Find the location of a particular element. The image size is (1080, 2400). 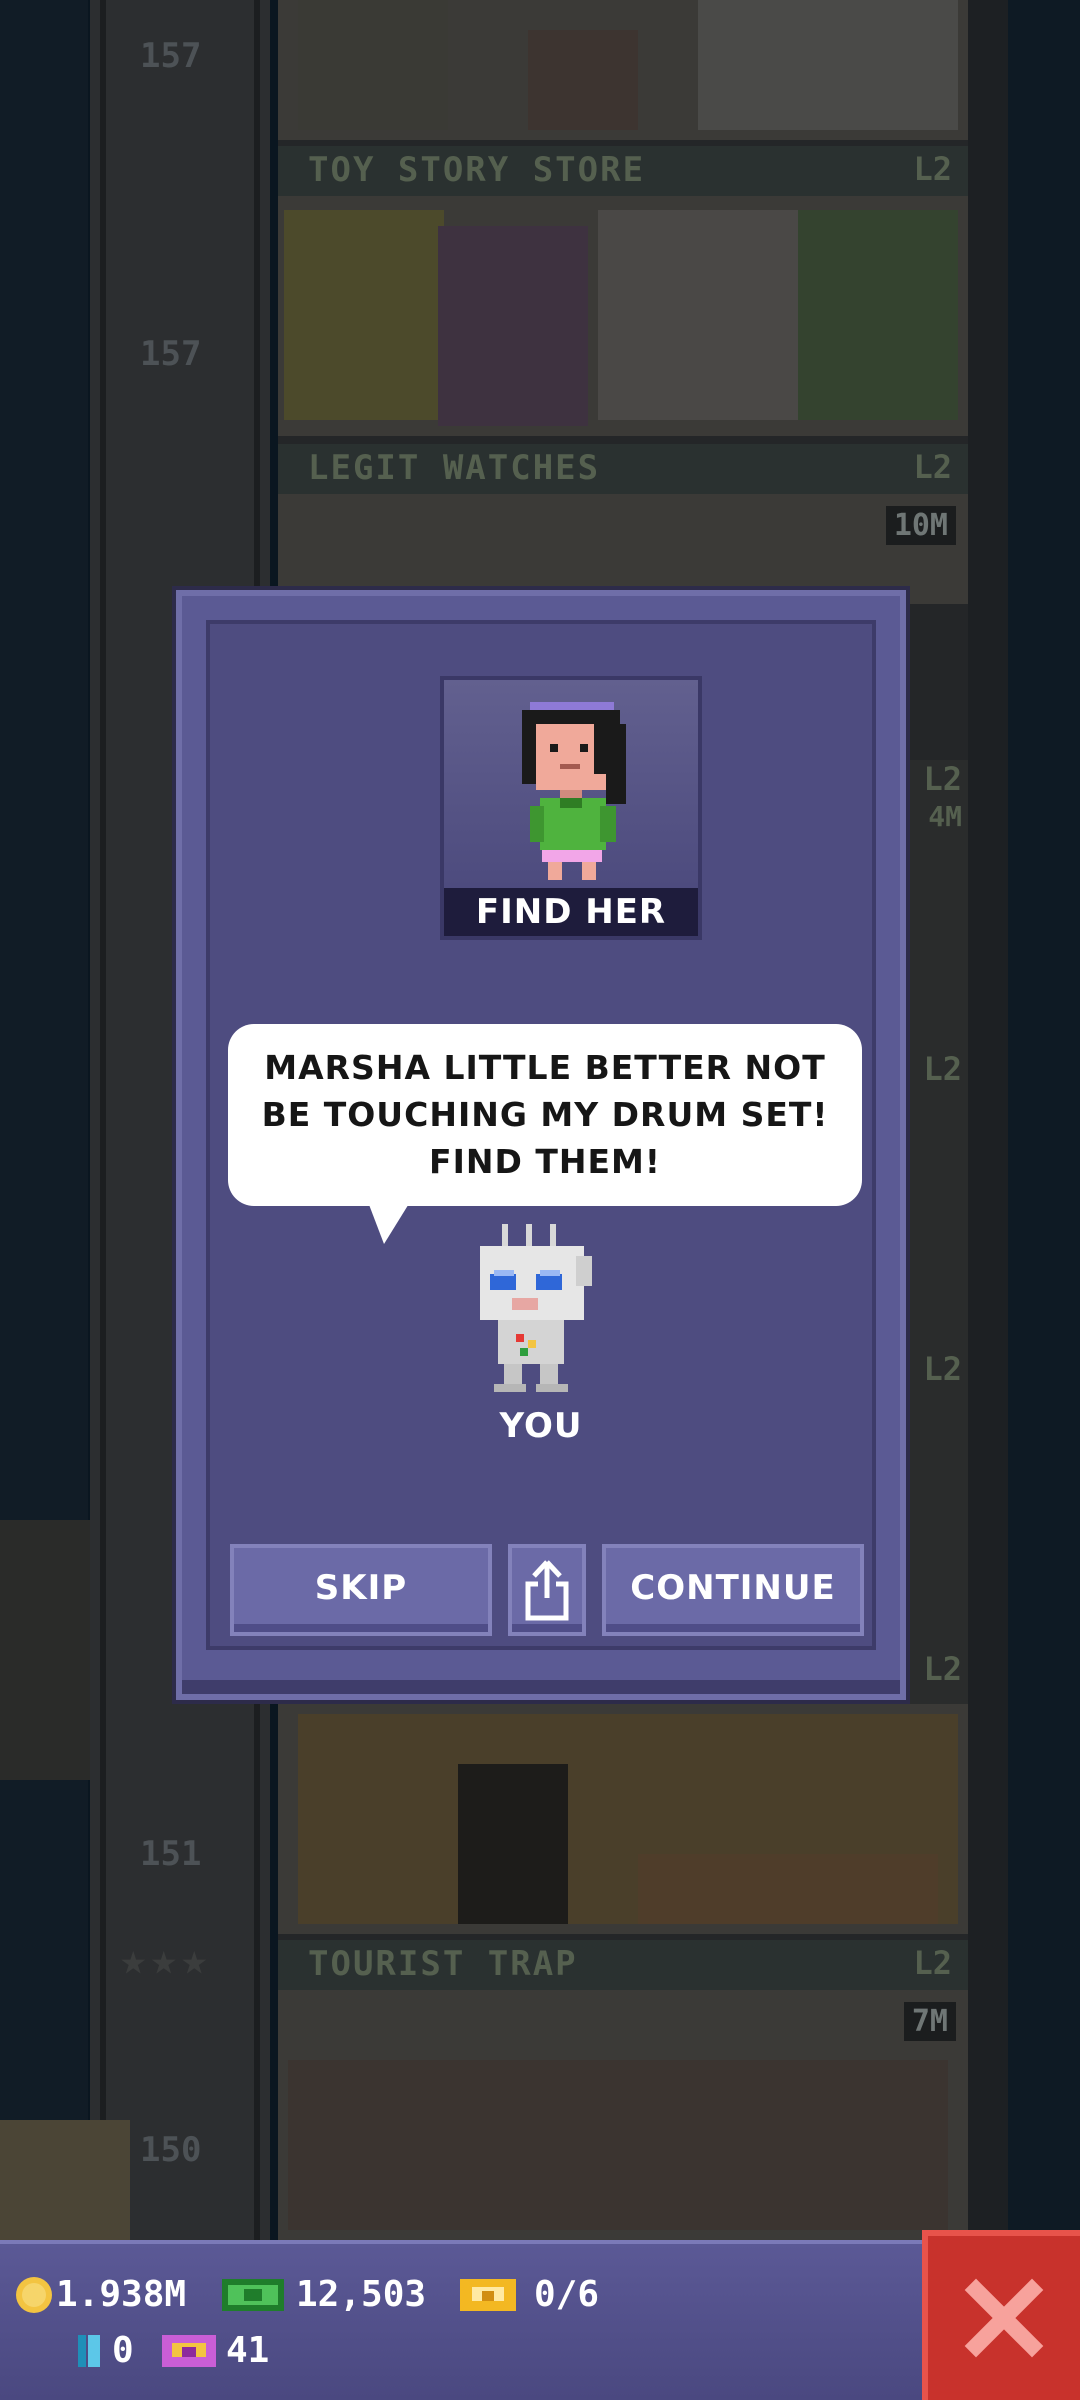

tickets-counter: 0/6 is located at coordinates (528, 2294).